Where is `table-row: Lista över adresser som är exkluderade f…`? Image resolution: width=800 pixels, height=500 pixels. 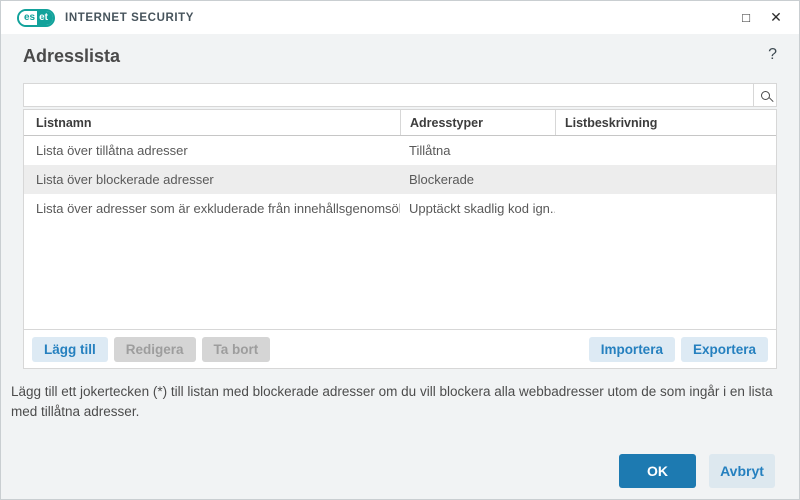 table-row: Lista över adresser som är exkluderade f… is located at coordinates (400, 208).